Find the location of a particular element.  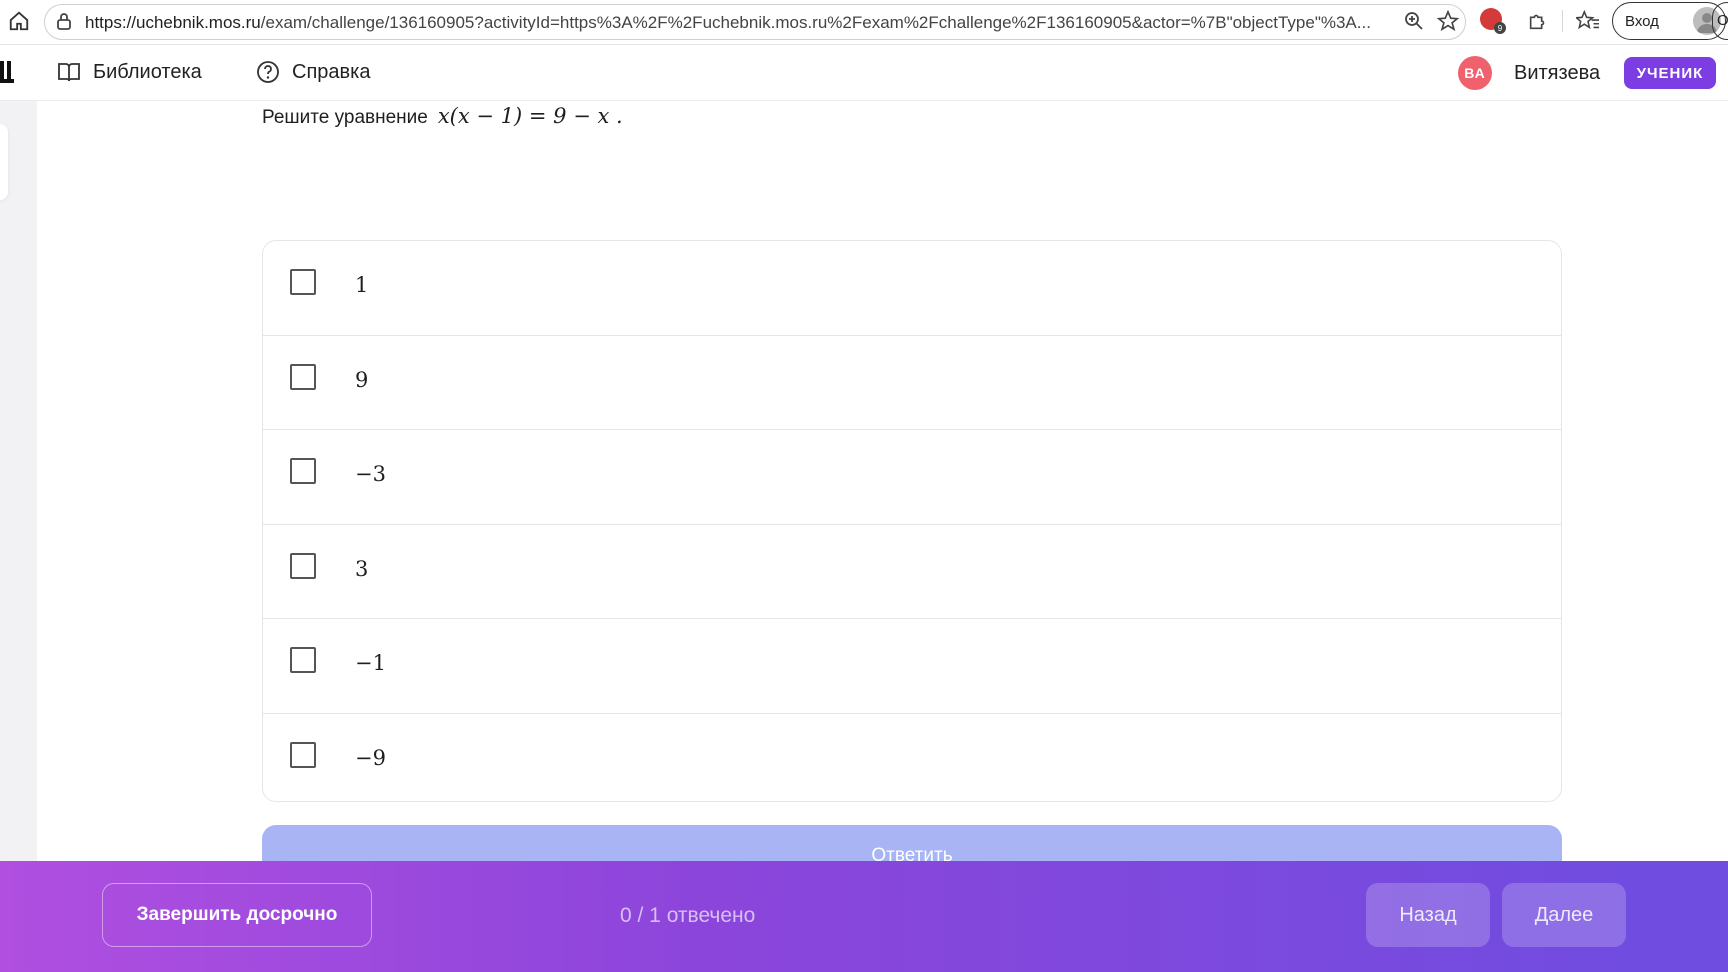

toolbar-divider is located at coordinates (1562, 21).